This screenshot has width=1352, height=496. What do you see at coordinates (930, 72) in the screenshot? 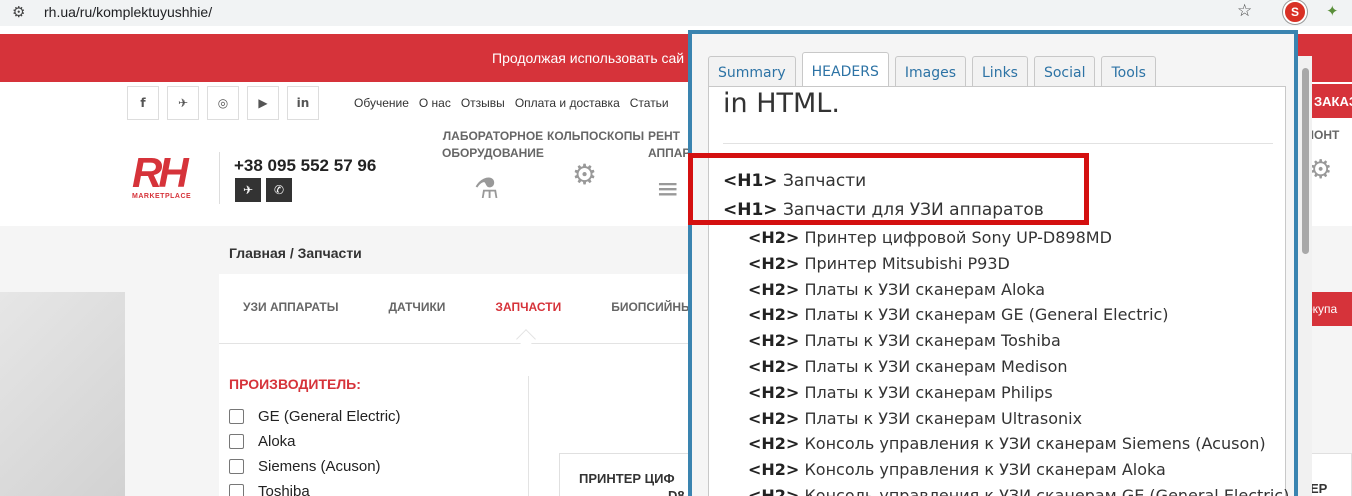
I see `tab-images: Images` at bounding box center [930, 72].